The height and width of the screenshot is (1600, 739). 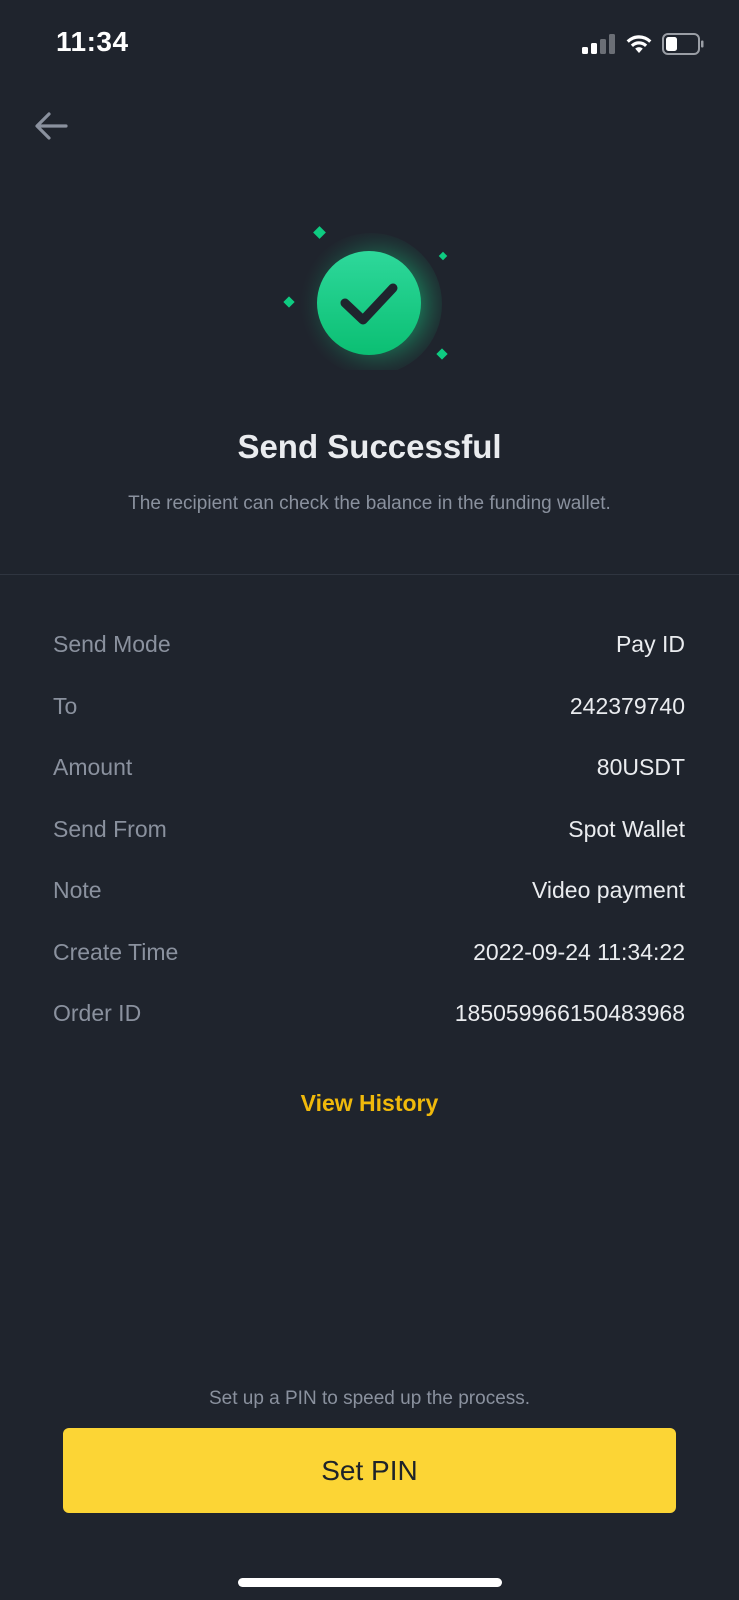 What do you see at coordinates (569, 1013) in the screenshot?
I see `detail-value: 185059966150483968` at bounding box center [569, 1013].